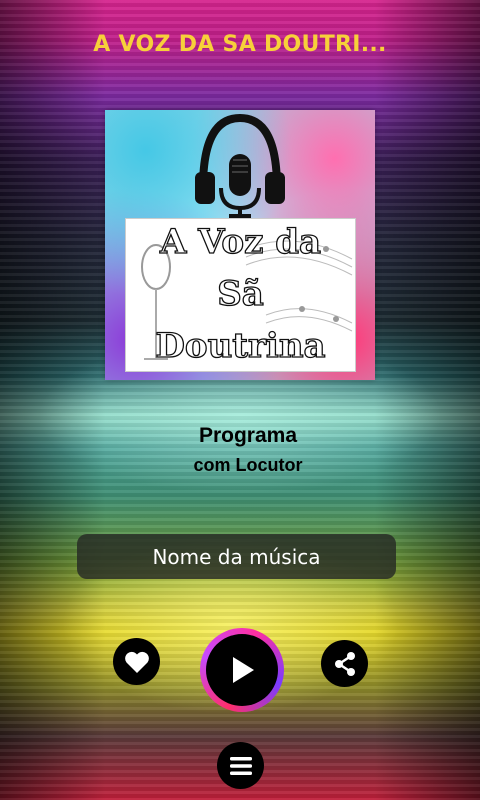  I want to click on share-button, so click(344, 663).